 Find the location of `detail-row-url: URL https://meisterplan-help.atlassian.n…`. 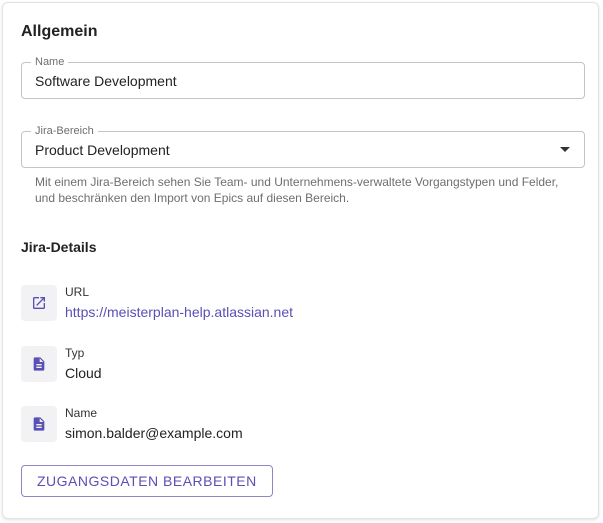

detail-row-url: URL https://meisterplan-help.atlassian.n… is located at coordinates (301, 303).